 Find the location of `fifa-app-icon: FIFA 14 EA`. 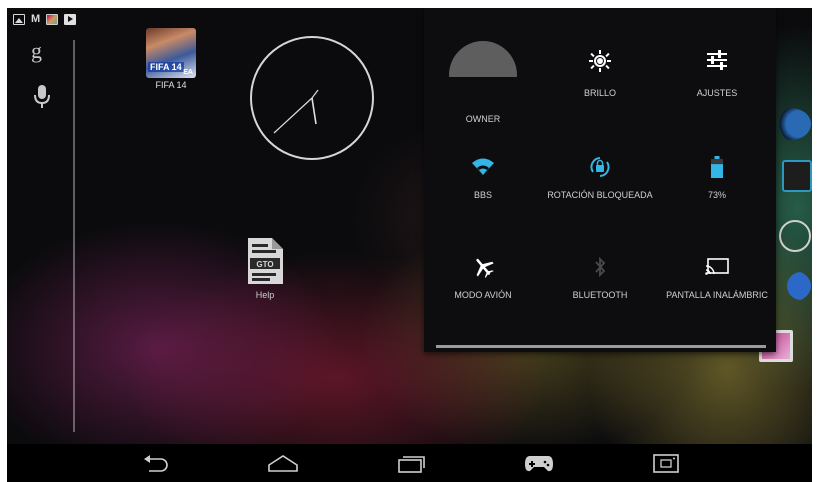

fifa-app-icon: FIFA 14 EA is located at coordinates (171, 53).